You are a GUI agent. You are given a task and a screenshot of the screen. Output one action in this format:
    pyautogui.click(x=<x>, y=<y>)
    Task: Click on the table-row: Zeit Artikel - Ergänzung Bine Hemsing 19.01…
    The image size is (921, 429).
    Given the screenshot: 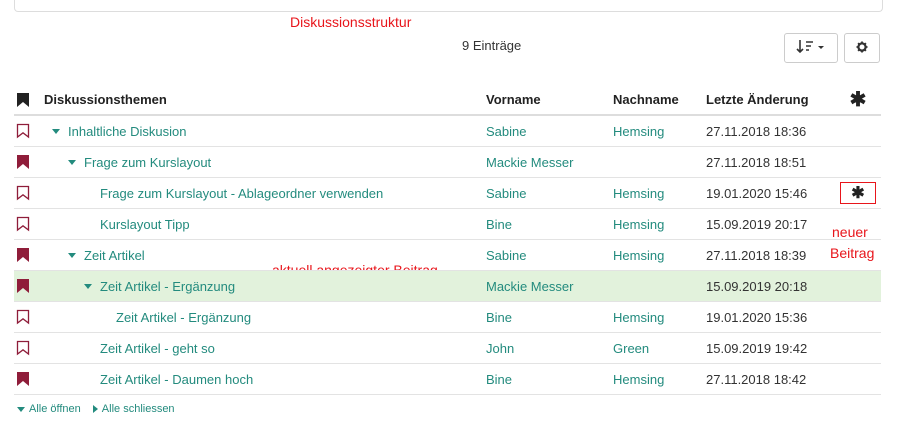 What is the action you would take?
    pyautogui.click(x=447, y=317)
    